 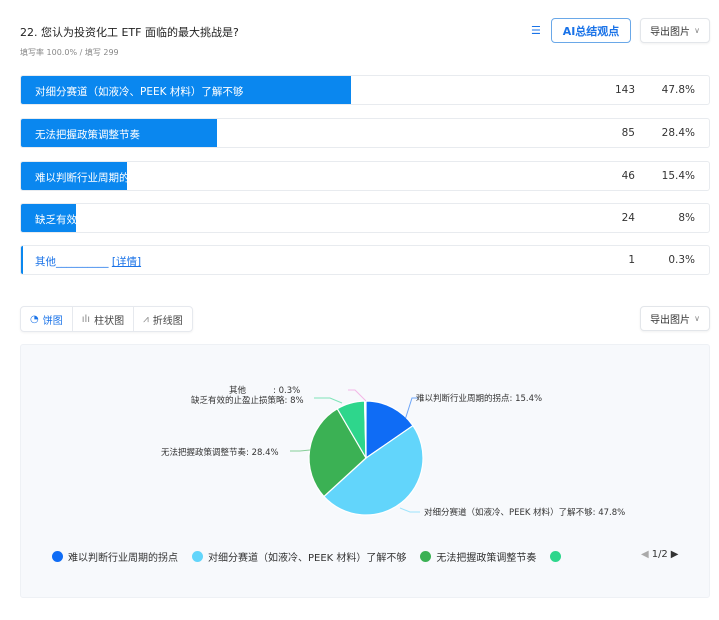 What do you see at coordinates (525, 513) in the screenshot?
I see `pie-label: 对细分赛道（如液冷、PEEK 材料）了解不够: 47.8%` at bounding box center [525, 513].